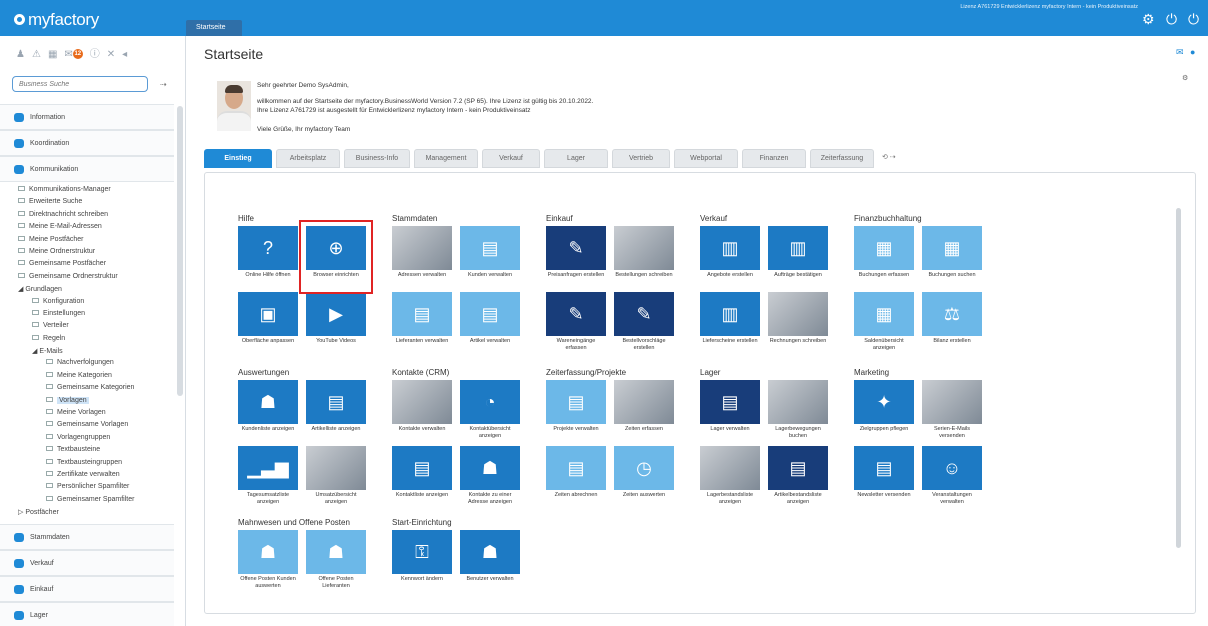 The image size is (1208, 626). I want to click on gear-icon: ⚙, so click(1148, 19).